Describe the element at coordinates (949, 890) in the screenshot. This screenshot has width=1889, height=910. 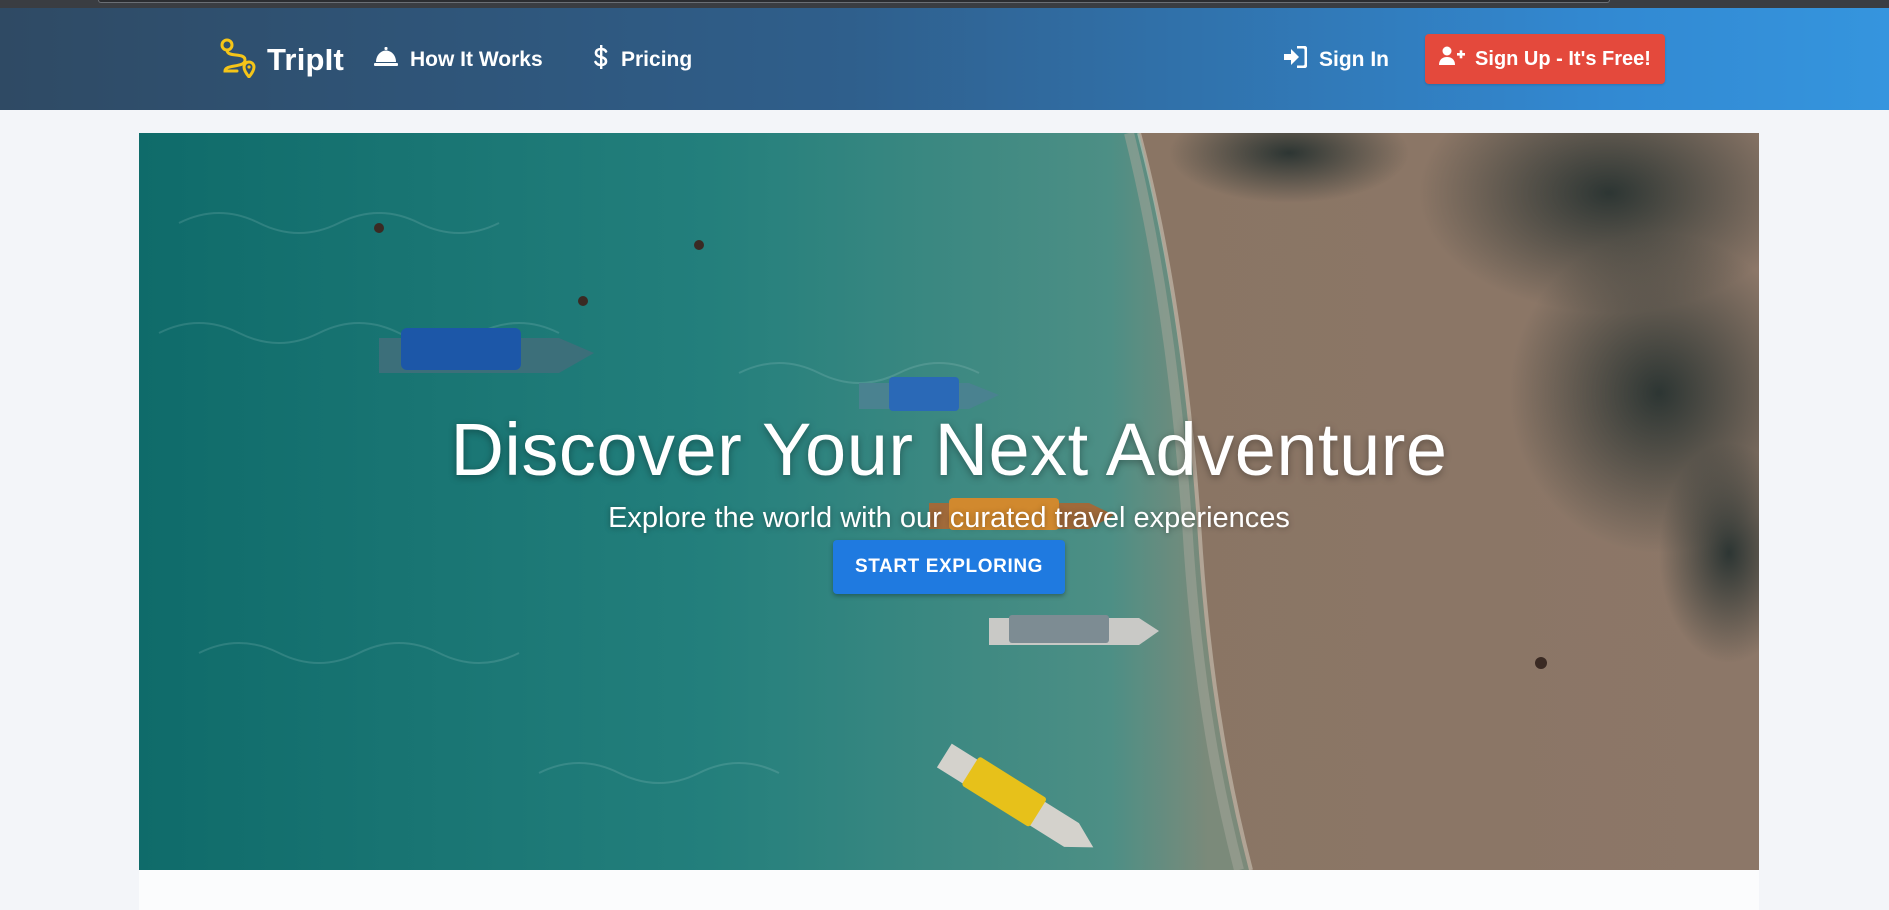
I see `content-section-top` at that location.